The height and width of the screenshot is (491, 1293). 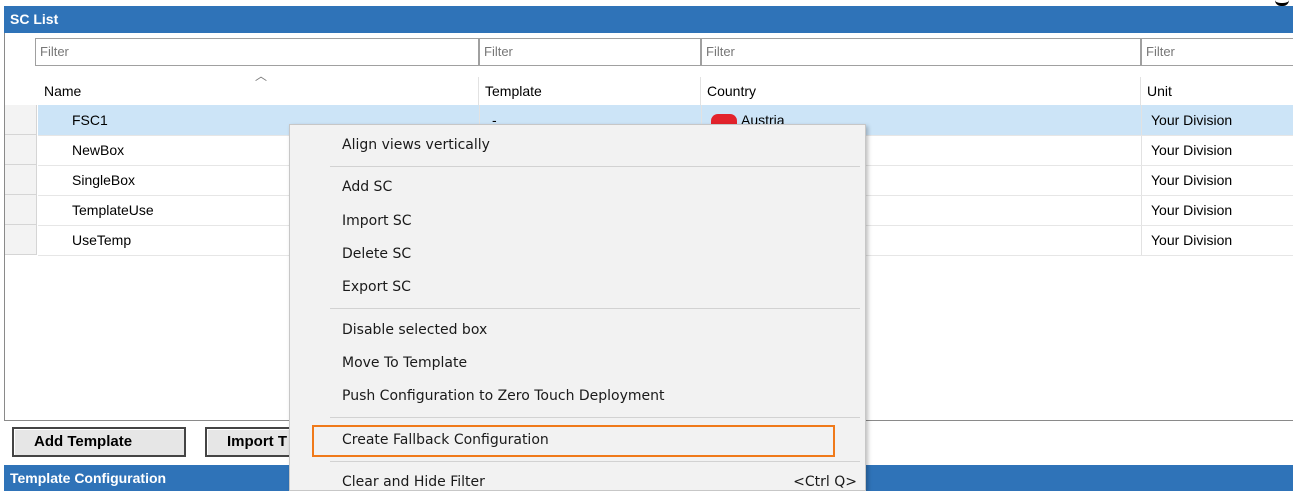 What do you see at coordinates (258, 91) in the screenshot?
I see `column-header-name: Name` at bounding box center [258, 91].